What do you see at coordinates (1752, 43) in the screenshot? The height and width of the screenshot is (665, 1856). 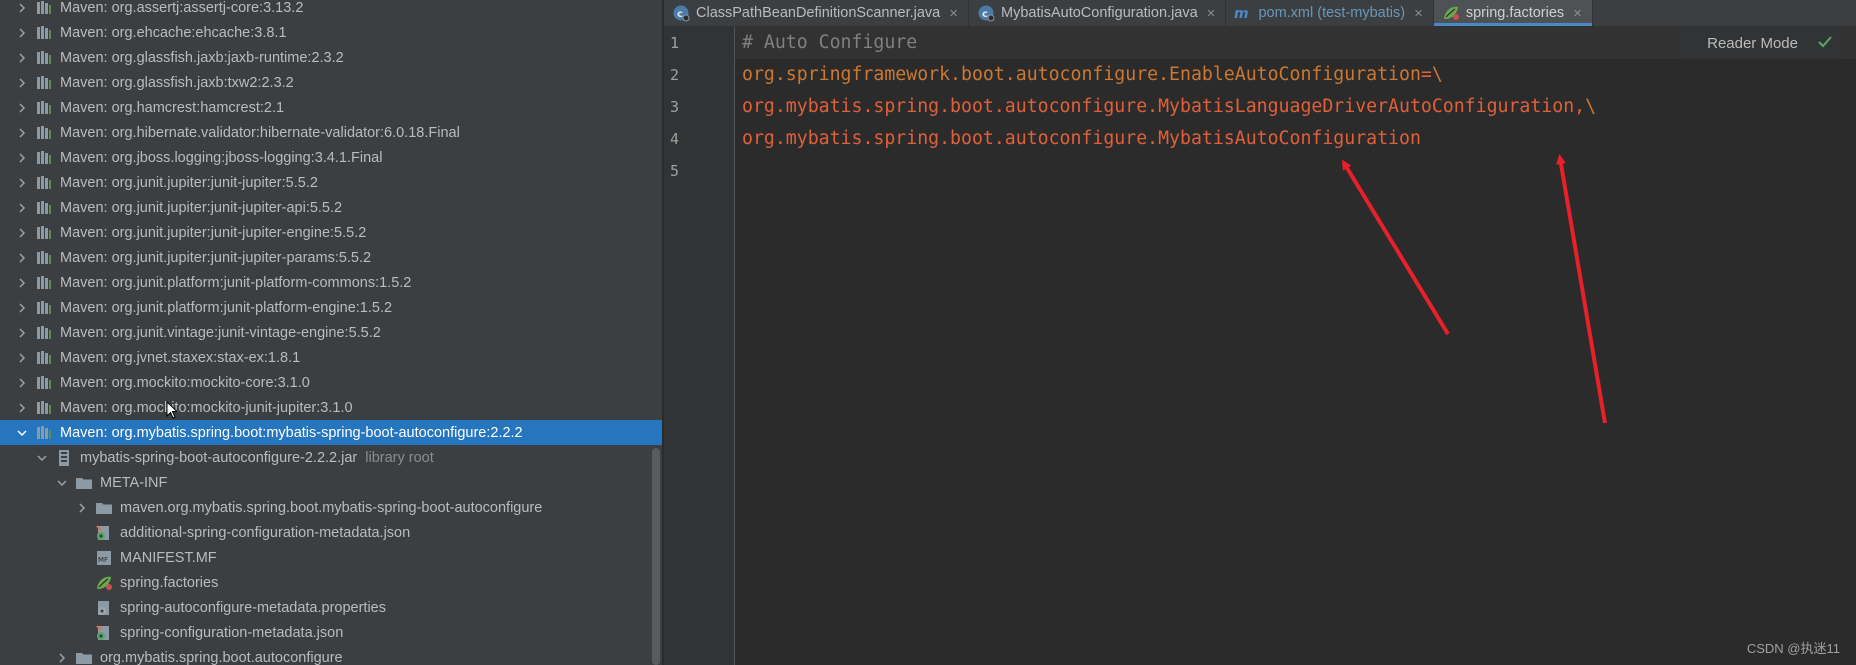 I see `reader-mode-label: Reader Mode` at bounding box center [1752, 43].